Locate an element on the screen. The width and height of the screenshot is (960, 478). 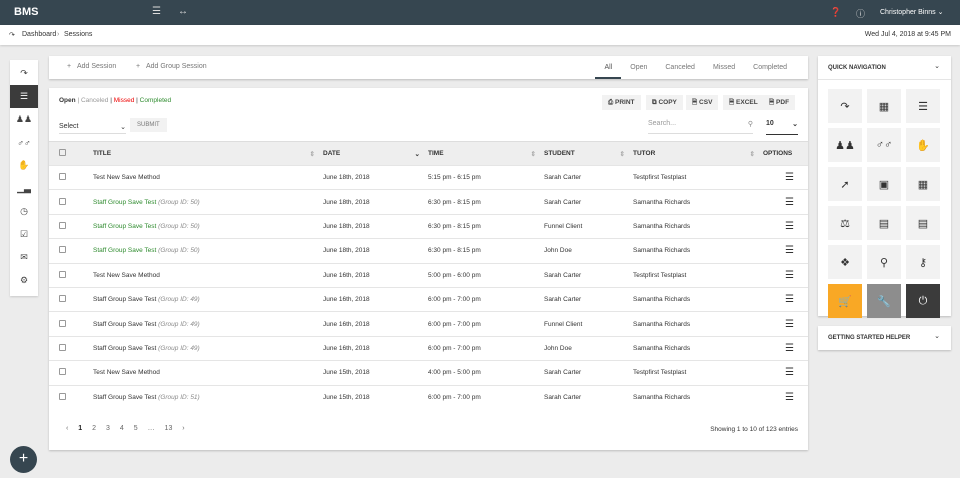
scale-icon: ⚖ is located at coordinates (845, 223).